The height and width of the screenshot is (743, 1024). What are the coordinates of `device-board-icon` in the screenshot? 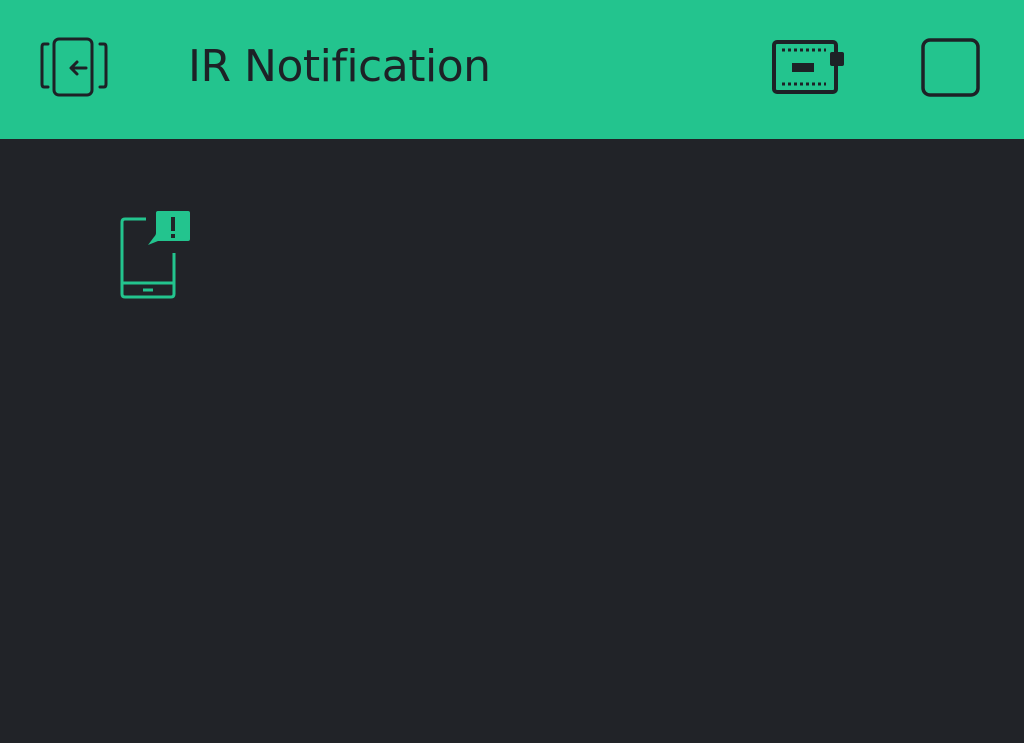 It's located at (808, 67).